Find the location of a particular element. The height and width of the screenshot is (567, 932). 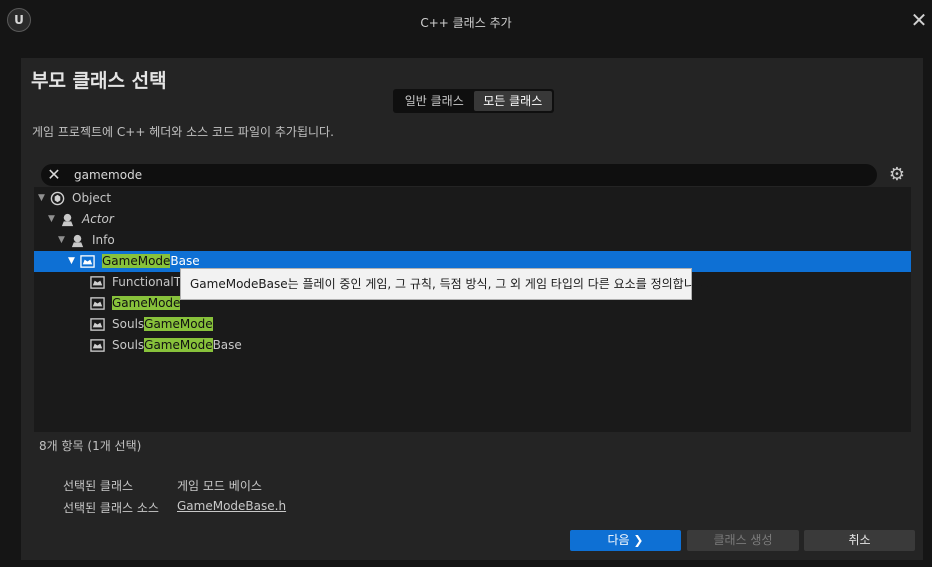

window-title: C++ 클래스 추가 is located at coordinates (466, 23).